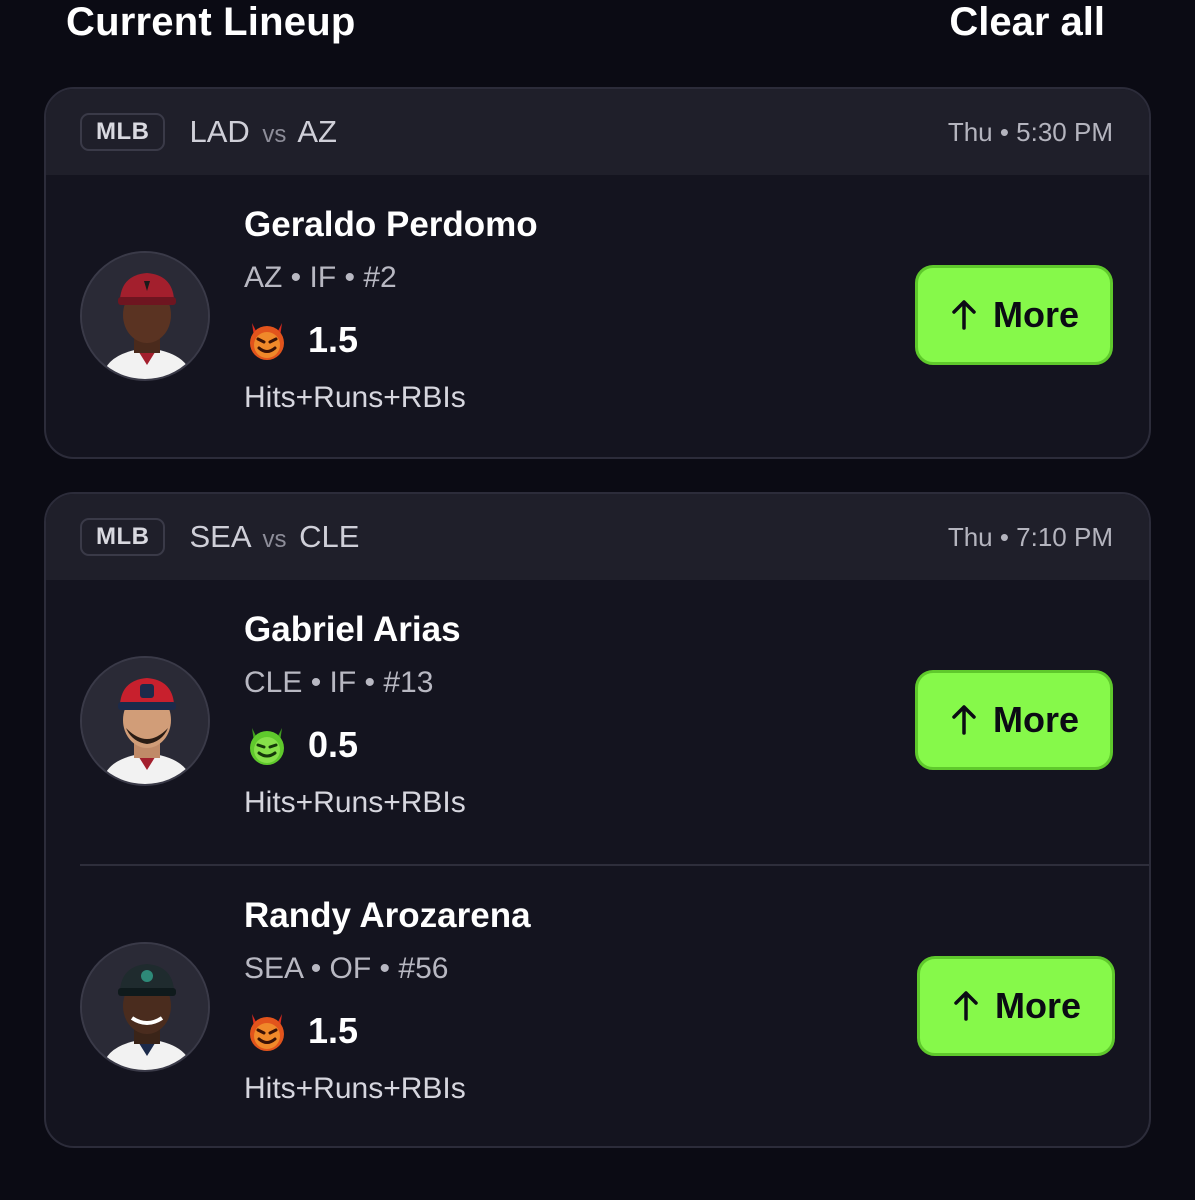  I want to click on projection-row: 0.5, so click(355, 745).